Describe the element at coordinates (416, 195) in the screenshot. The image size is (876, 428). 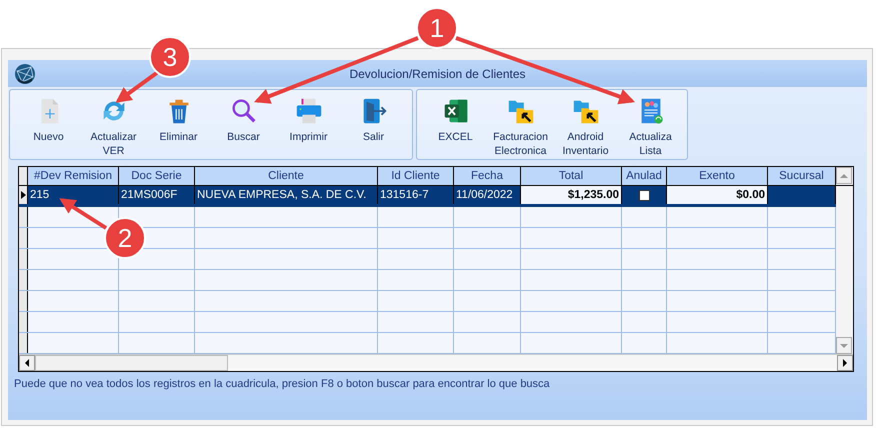
I see `table-cell: 131516-7` at that location.